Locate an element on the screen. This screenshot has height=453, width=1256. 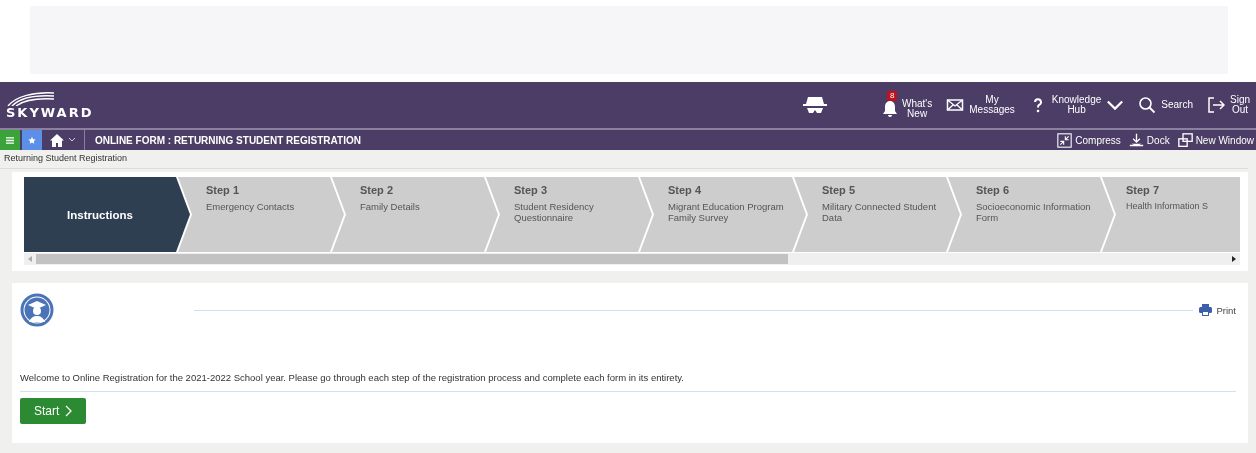
signout-icon is located at coordinates (1216, 105).